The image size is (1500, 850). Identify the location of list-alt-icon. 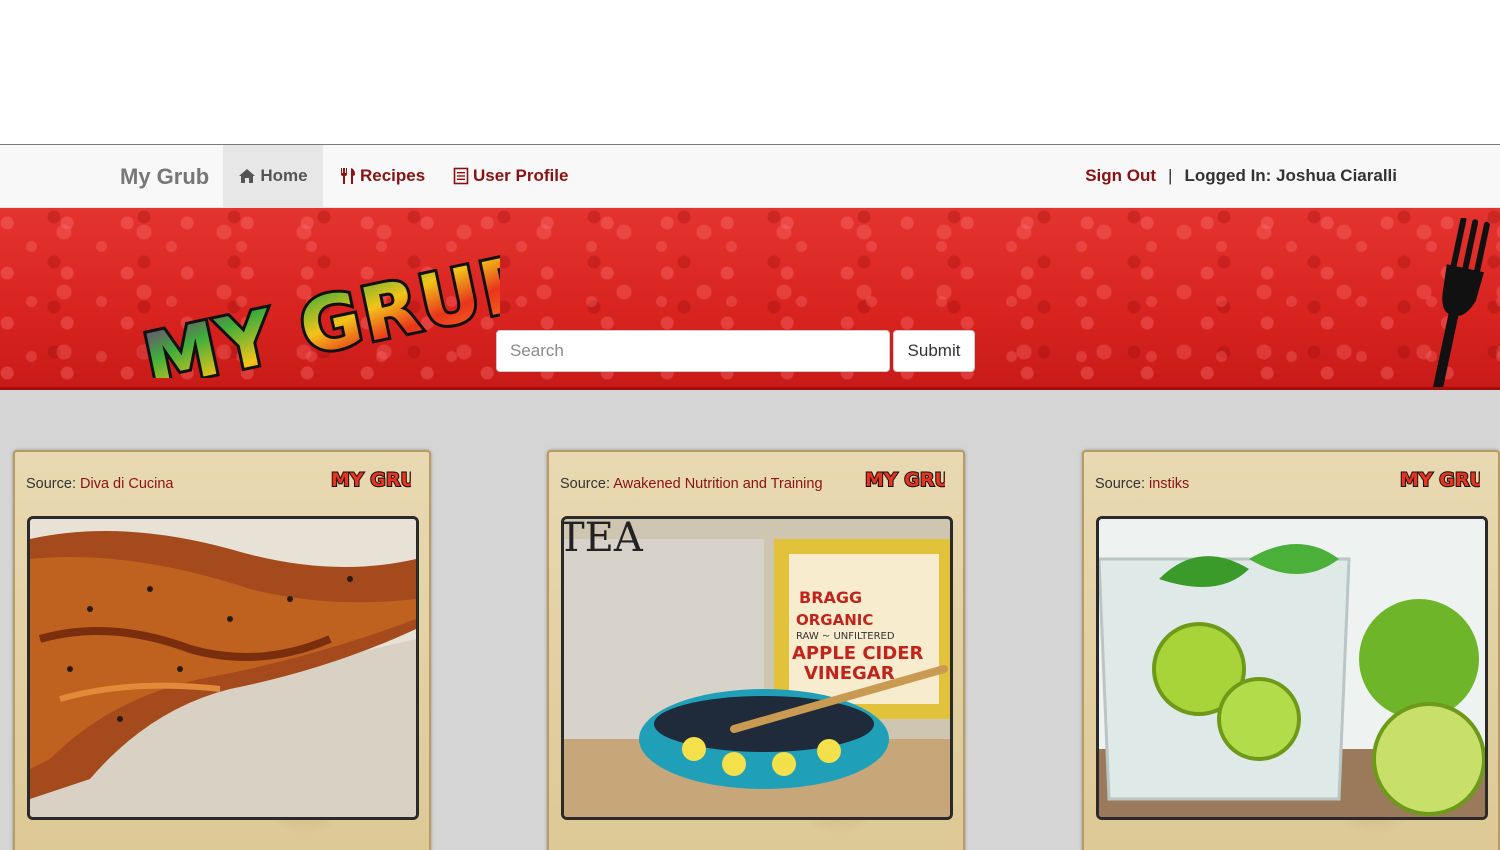
(461, 176).